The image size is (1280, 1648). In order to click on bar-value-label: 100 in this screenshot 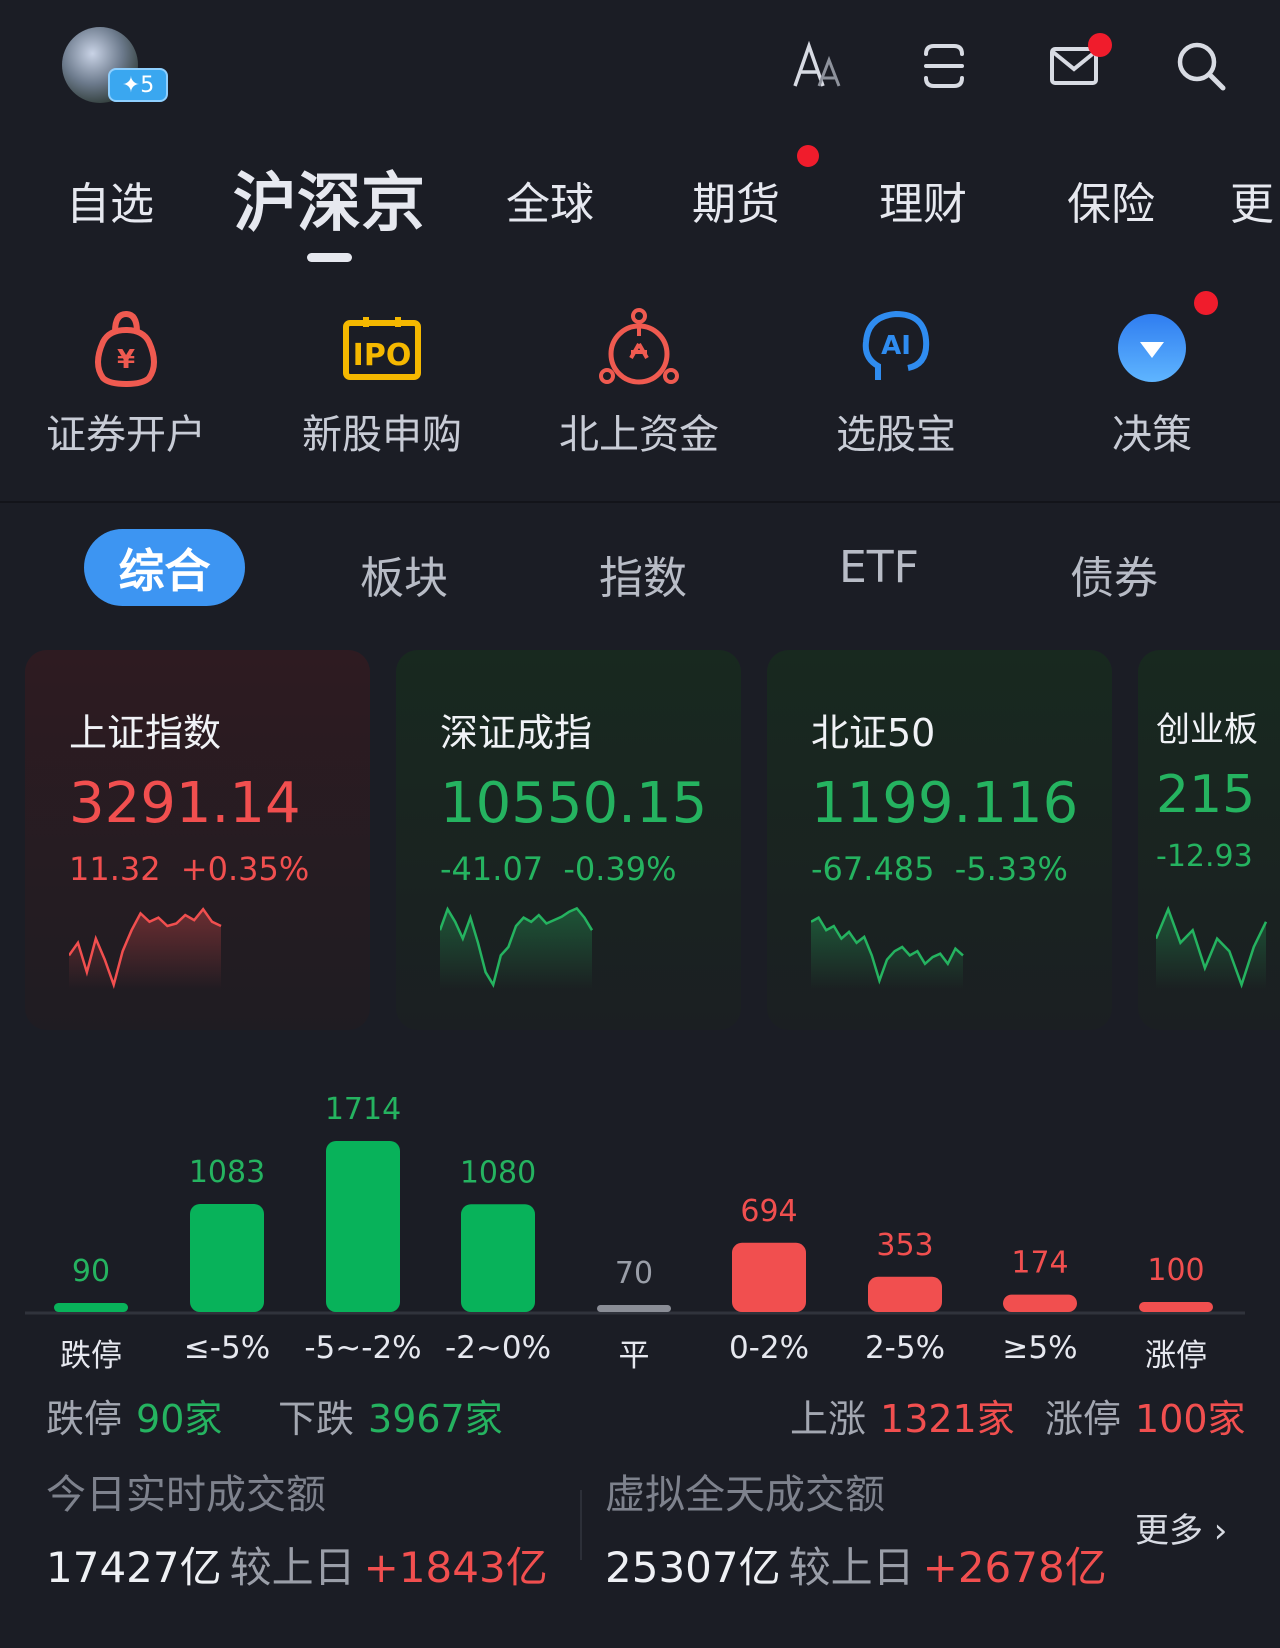, I will do `click(1175, 1270)`.